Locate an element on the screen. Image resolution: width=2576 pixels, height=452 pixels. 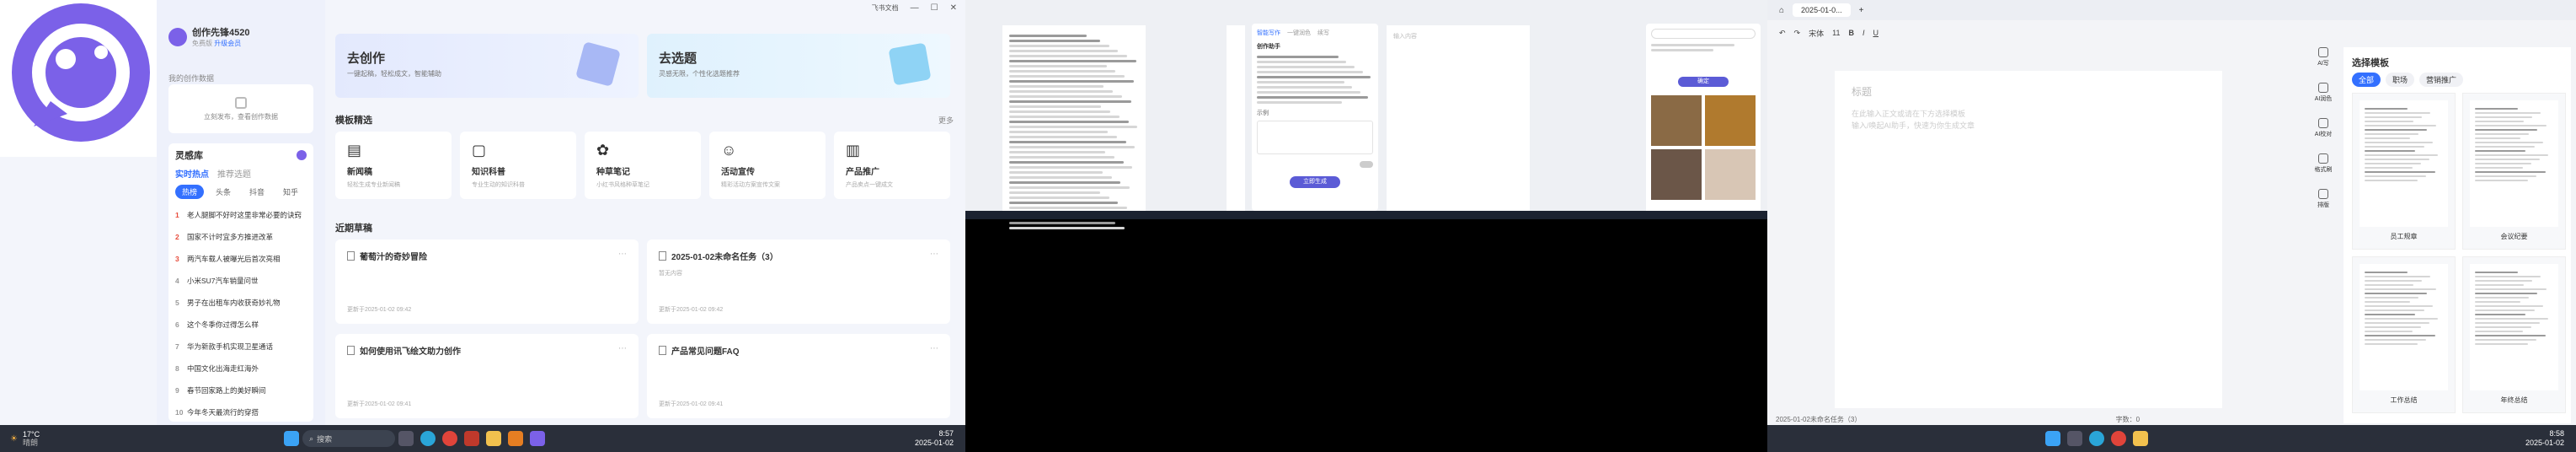
empty-data-text: 立刻发布，查看创作数据 is located at coordinates (241, 116).